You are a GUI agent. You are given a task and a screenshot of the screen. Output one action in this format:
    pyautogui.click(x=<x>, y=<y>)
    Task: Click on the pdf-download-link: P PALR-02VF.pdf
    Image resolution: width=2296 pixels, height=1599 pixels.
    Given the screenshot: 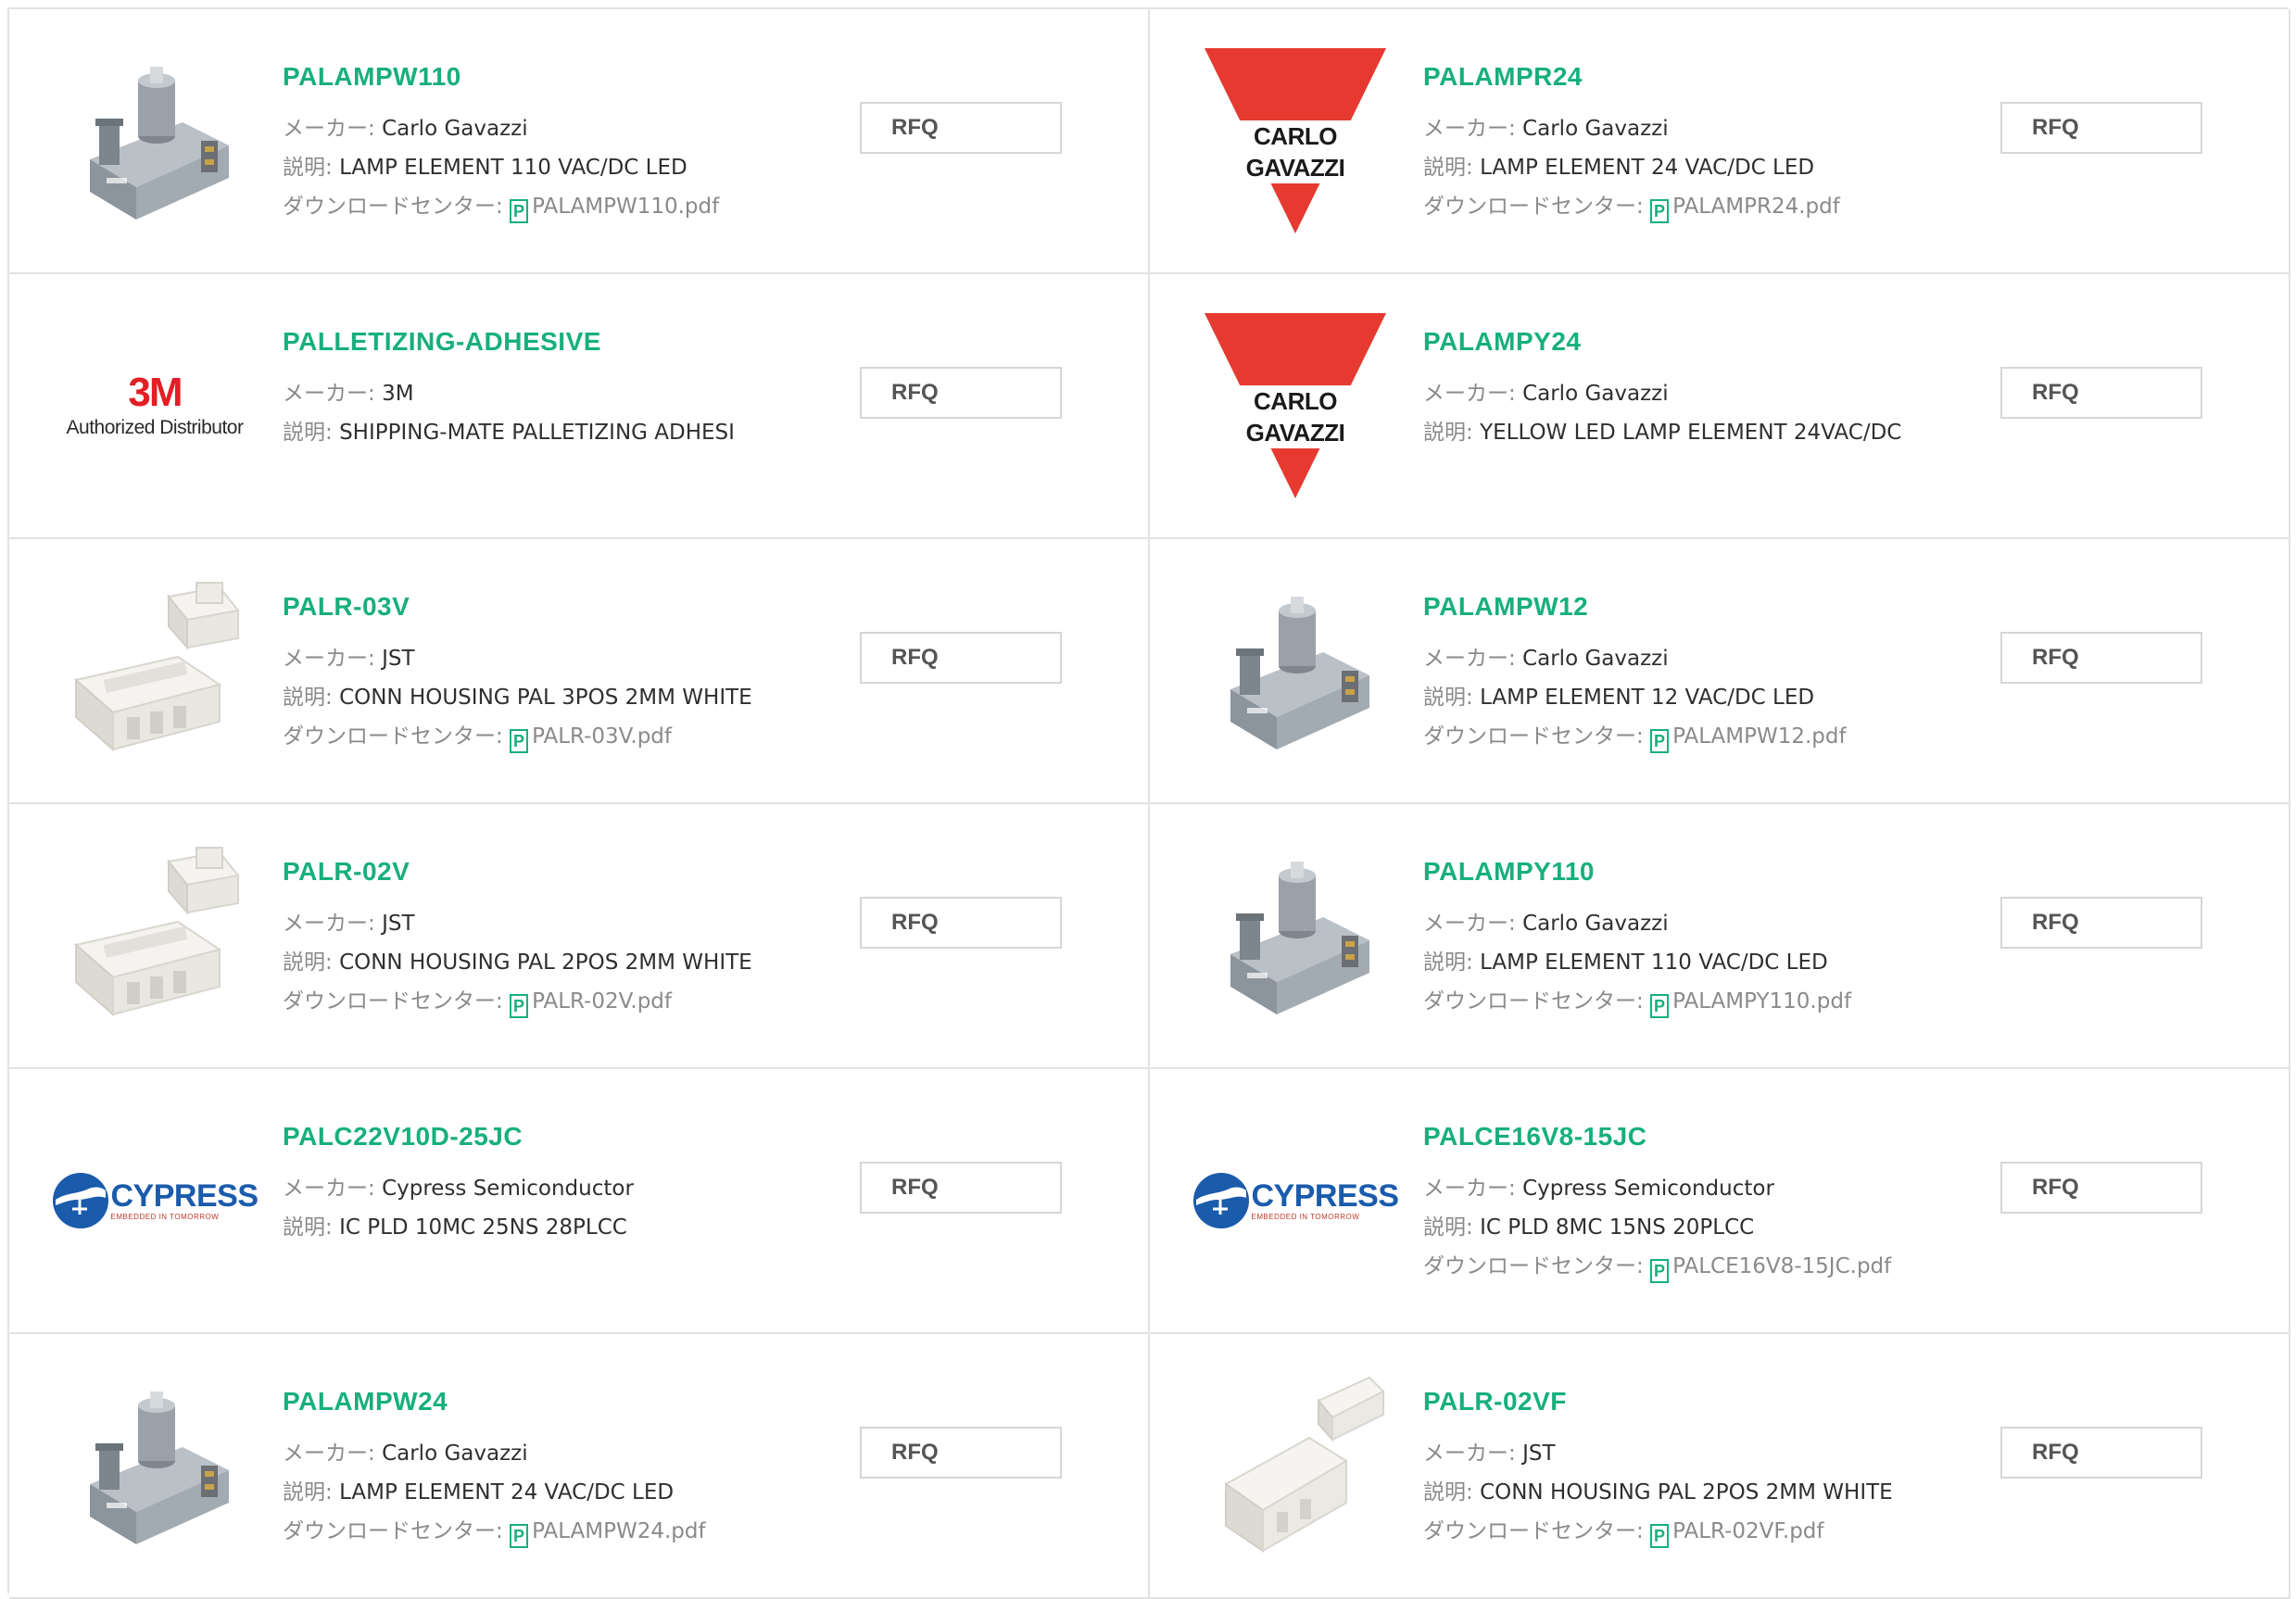 What is the action you would take?
    pyautogui.click(x=1737, y=1533)
    